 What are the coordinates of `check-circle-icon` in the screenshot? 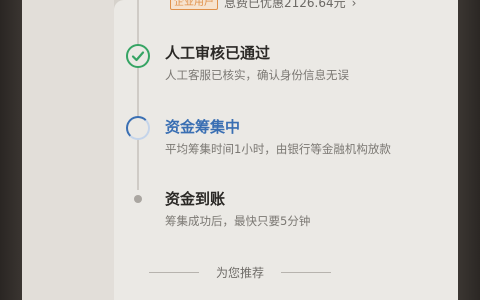 It's located at (138, 56).